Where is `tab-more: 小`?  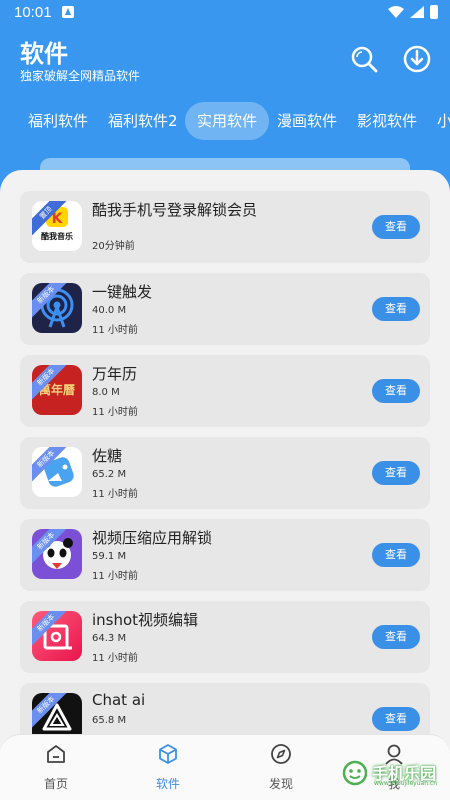
tab-more: 小 is located at coordinates (443, 121).